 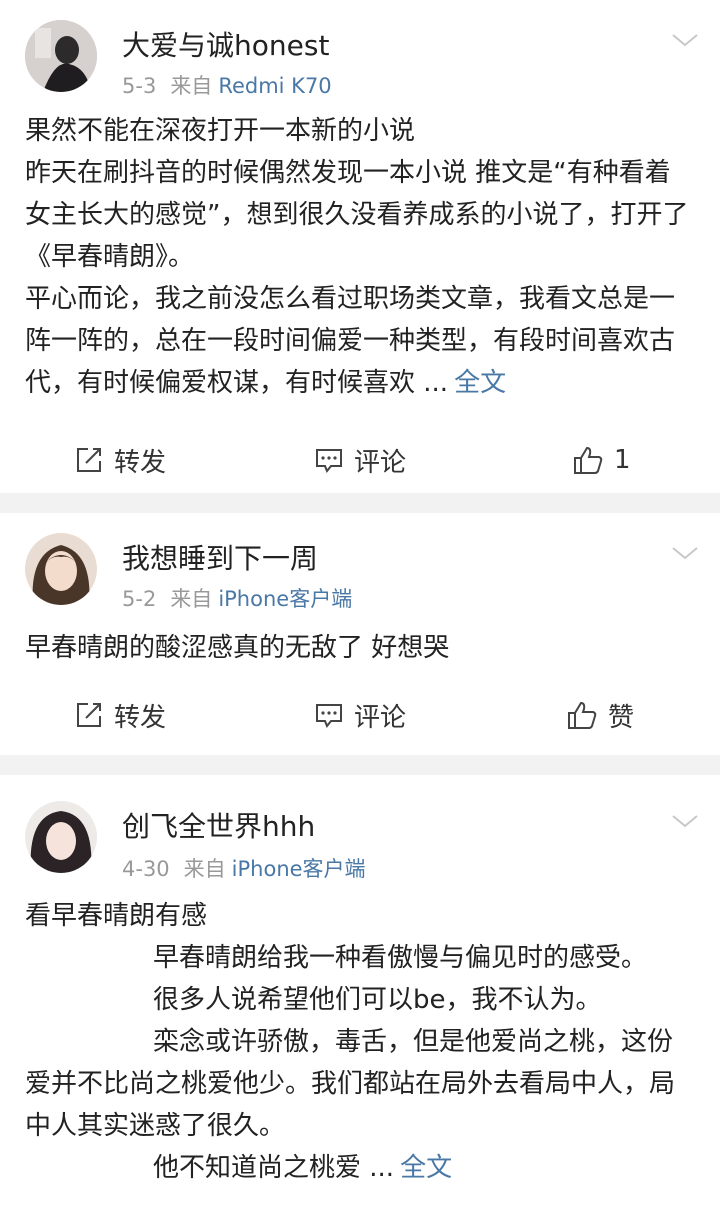 I want to click on post-meta: 4-30 来自 iPhone客户端, so click(x=244, y=868).